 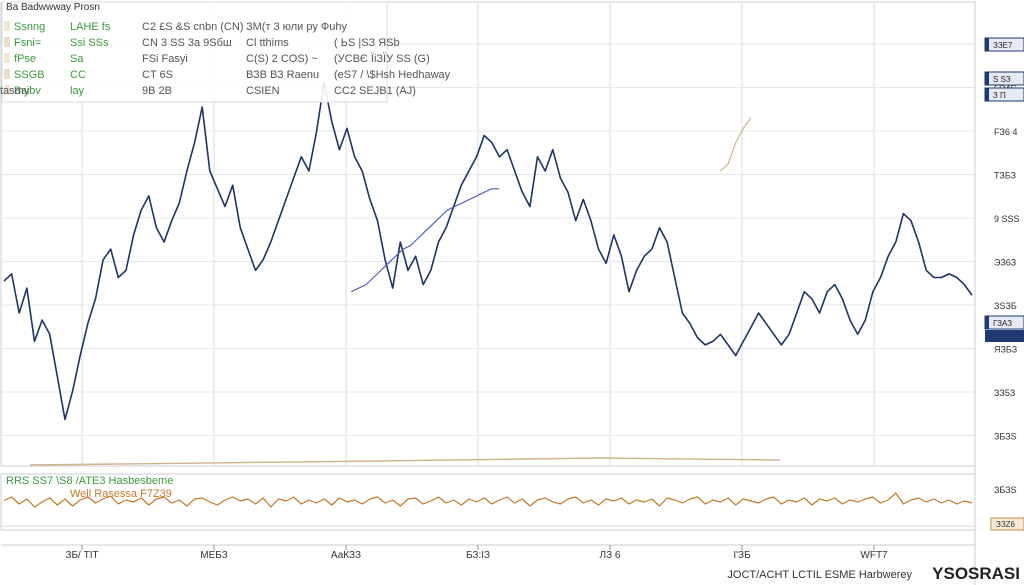 I want to click on legend-cell: fPse, so click(x=25, y=59).